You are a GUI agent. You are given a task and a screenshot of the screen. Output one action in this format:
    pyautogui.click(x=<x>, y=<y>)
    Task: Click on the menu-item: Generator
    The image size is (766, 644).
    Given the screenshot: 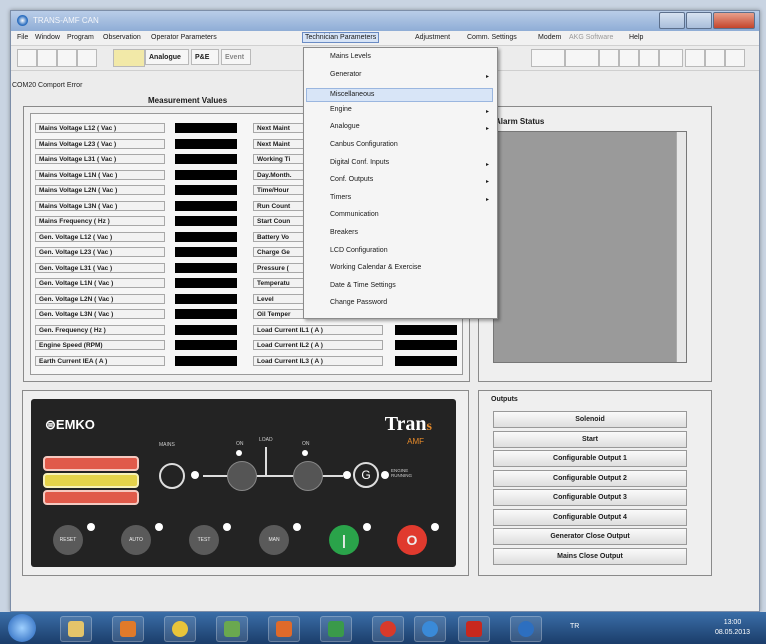 What is the action you would take?
    pyautogui.click(x=346, y=74)
    